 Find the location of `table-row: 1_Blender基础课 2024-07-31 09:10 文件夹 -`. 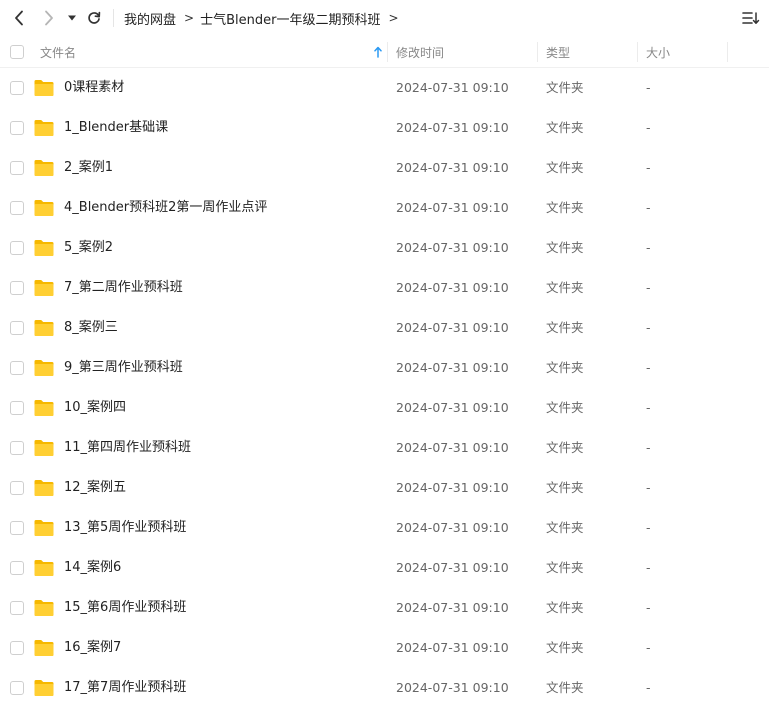

table-row: 1_Blender基础课 2024-07-31 09:10 文件夹 - is located at coordinates (384, 128).